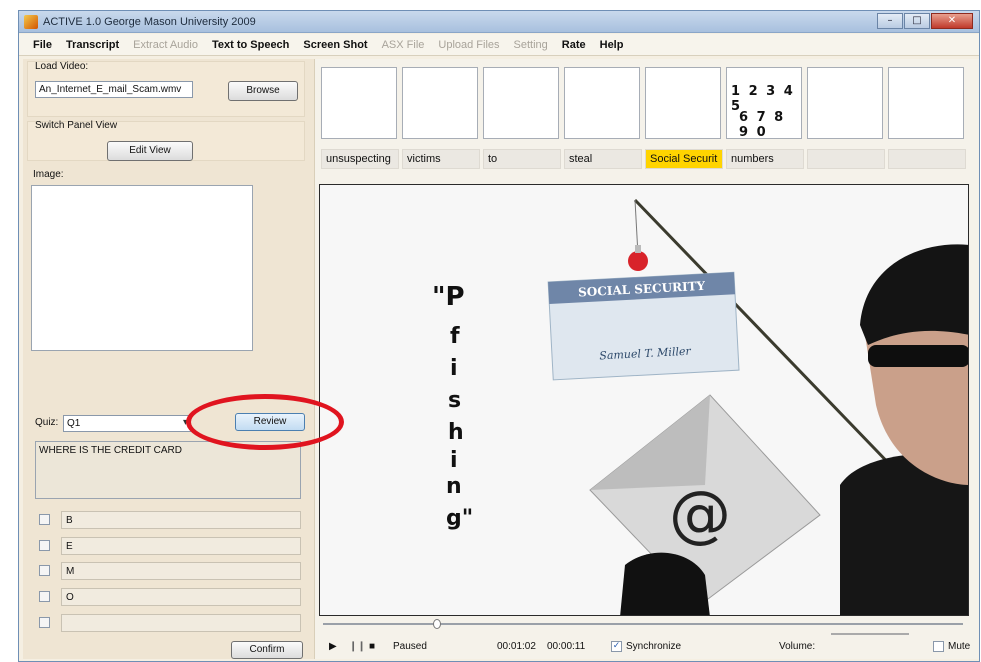 The width and height of the screenshot is (981, 662). Describe the element at coordinates (643, 624) in the screenshot. I see `seek-bar` at that location.